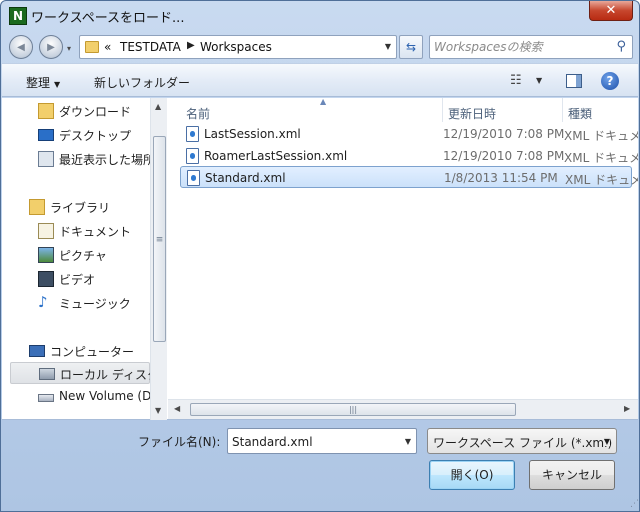  Describe the element at coordinates (46, 135) in the screenshot. I see `desktop-icon` at that location.